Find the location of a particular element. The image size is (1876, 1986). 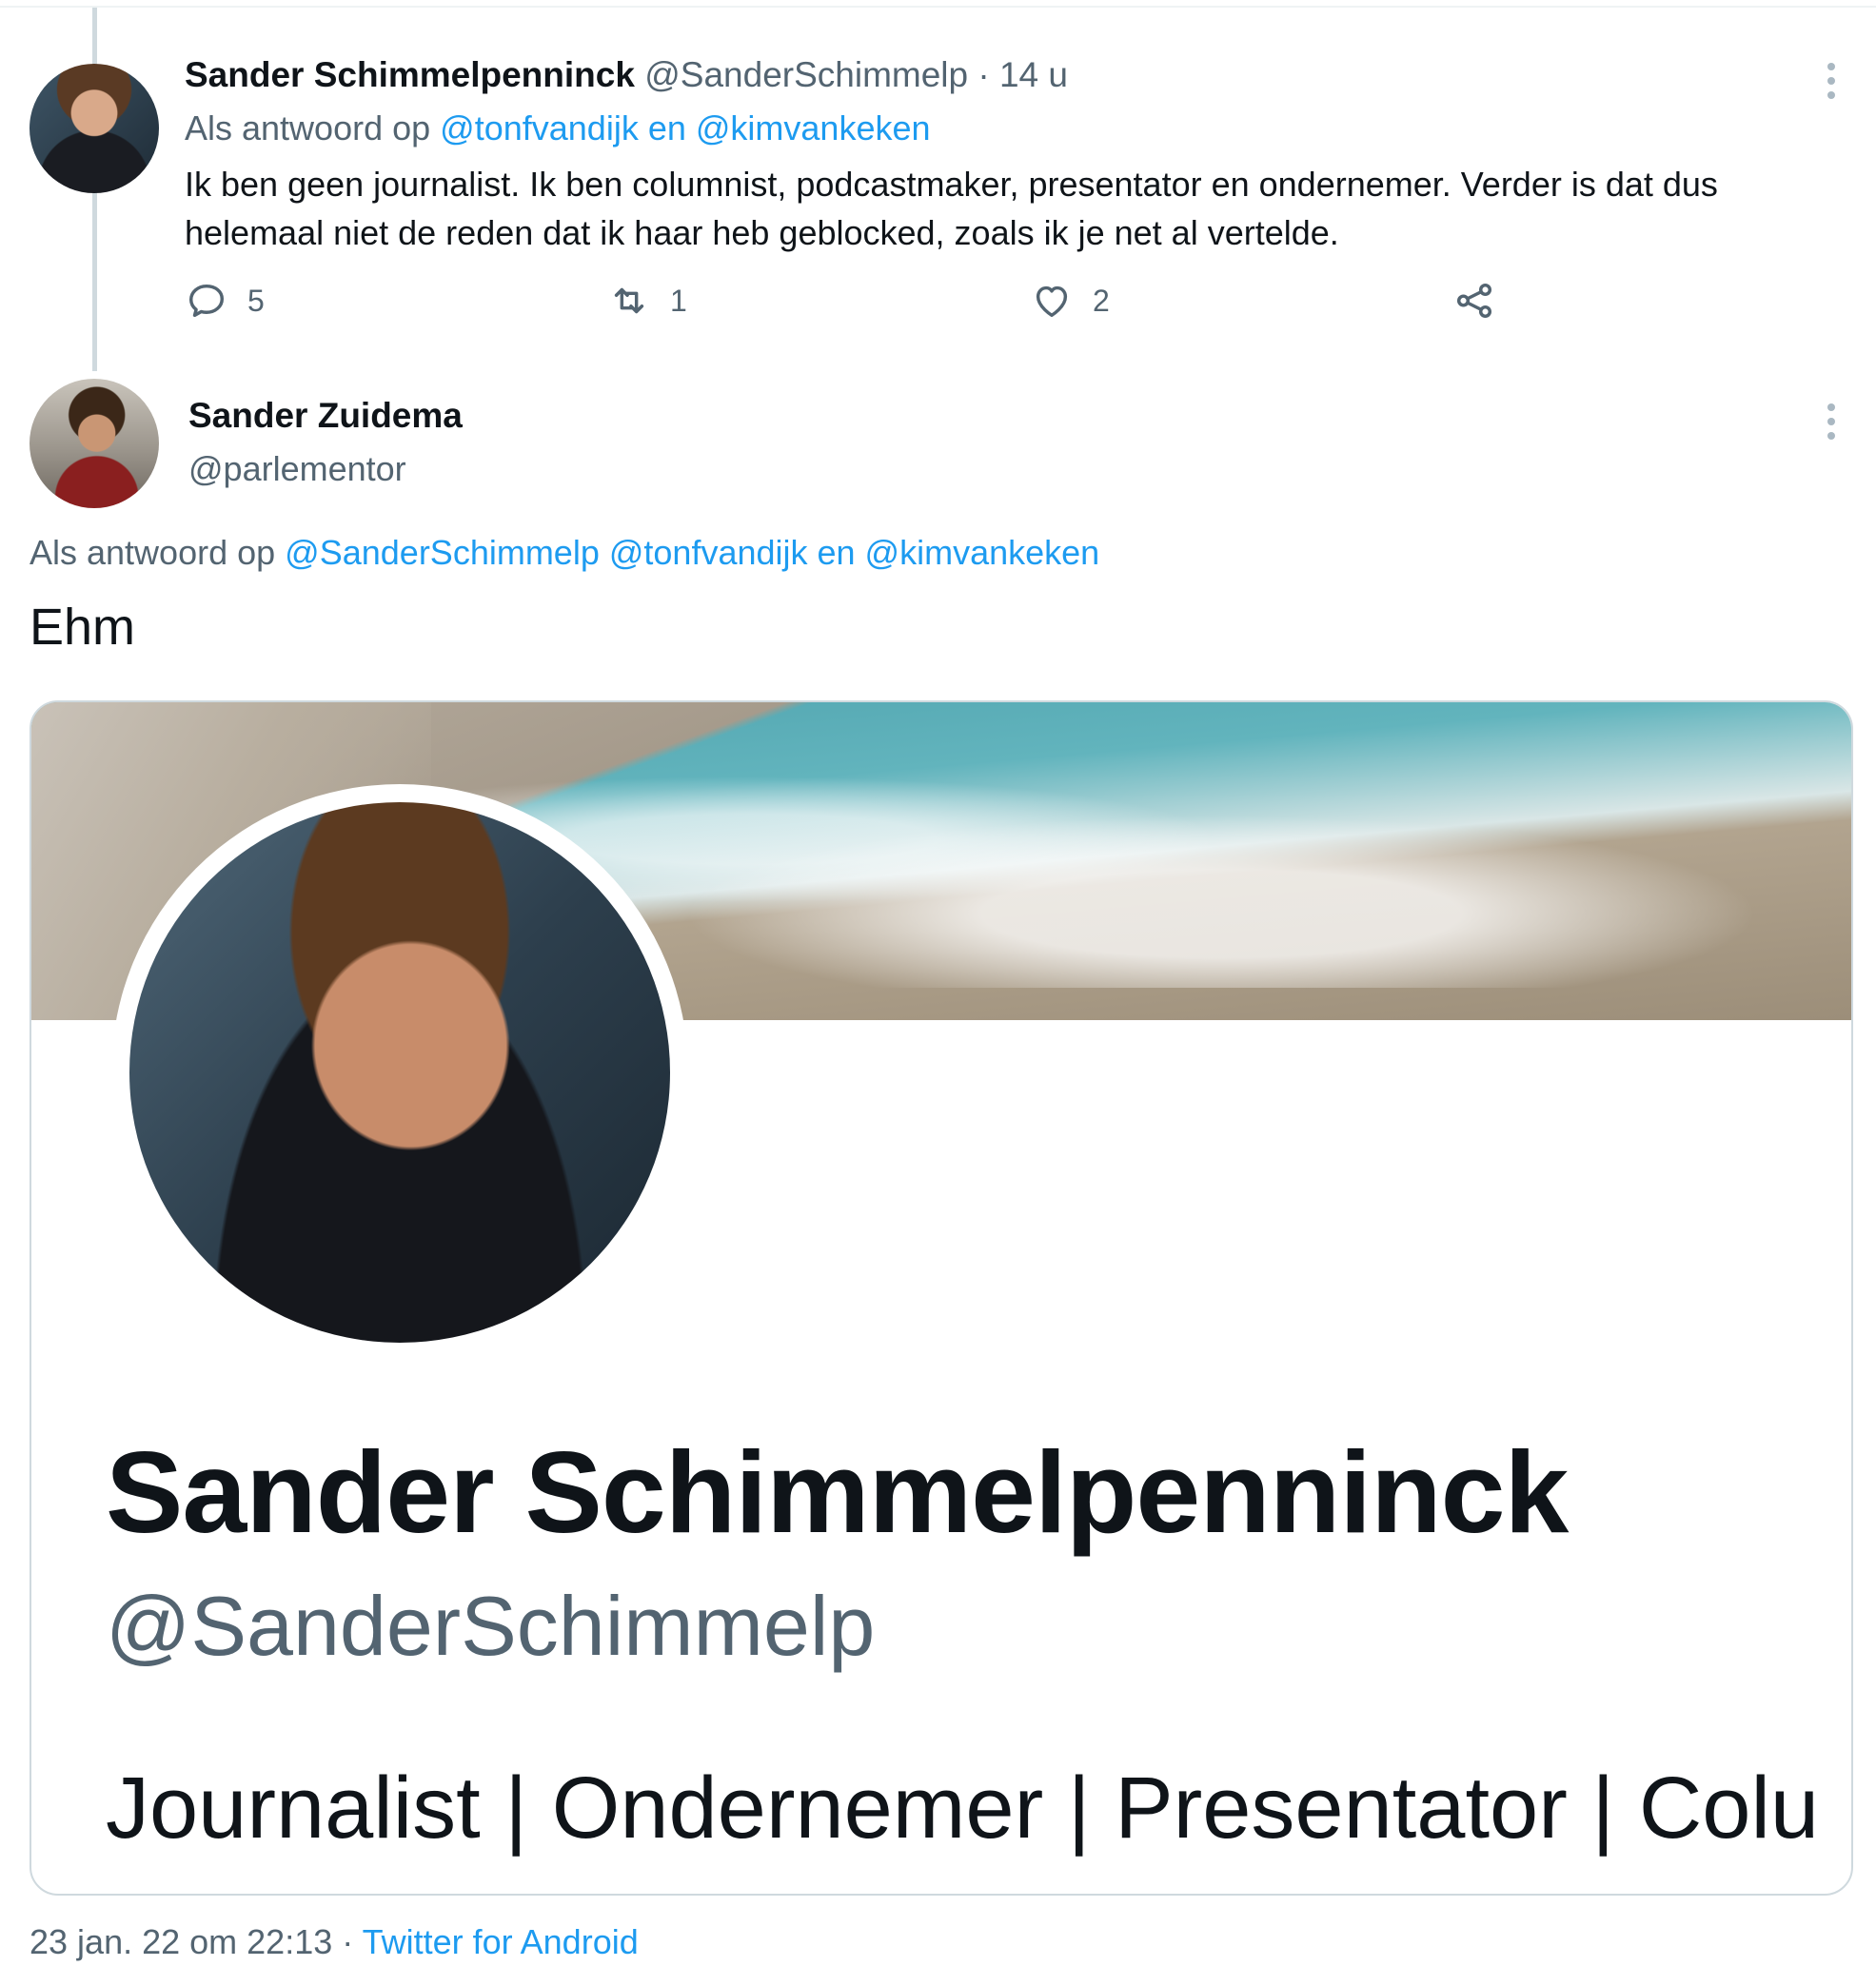

heart-icon is located at coordinates (1052, 301).